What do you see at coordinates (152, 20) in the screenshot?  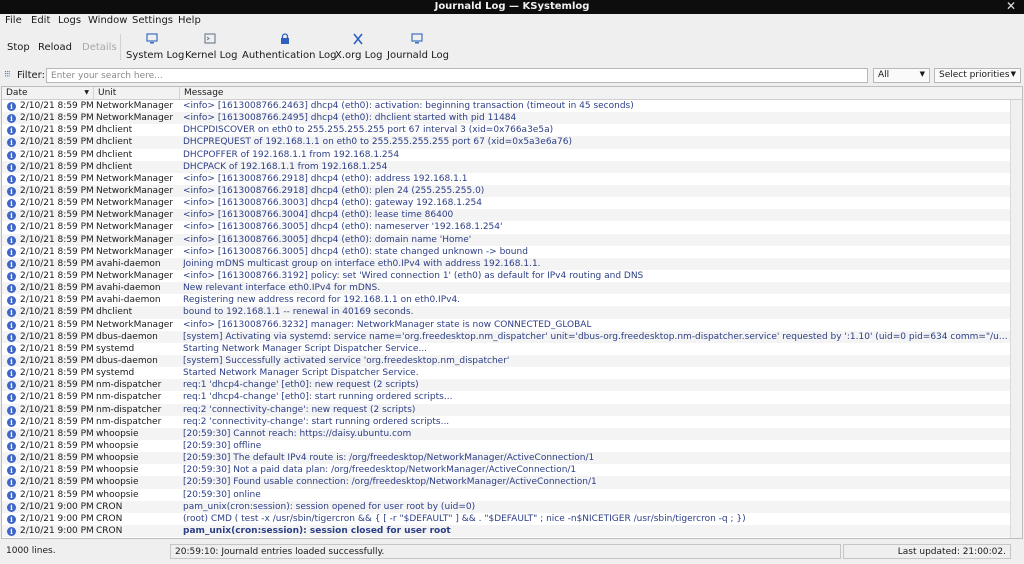 I see `menu-settings: Settings` at bounding box center [152, 20].